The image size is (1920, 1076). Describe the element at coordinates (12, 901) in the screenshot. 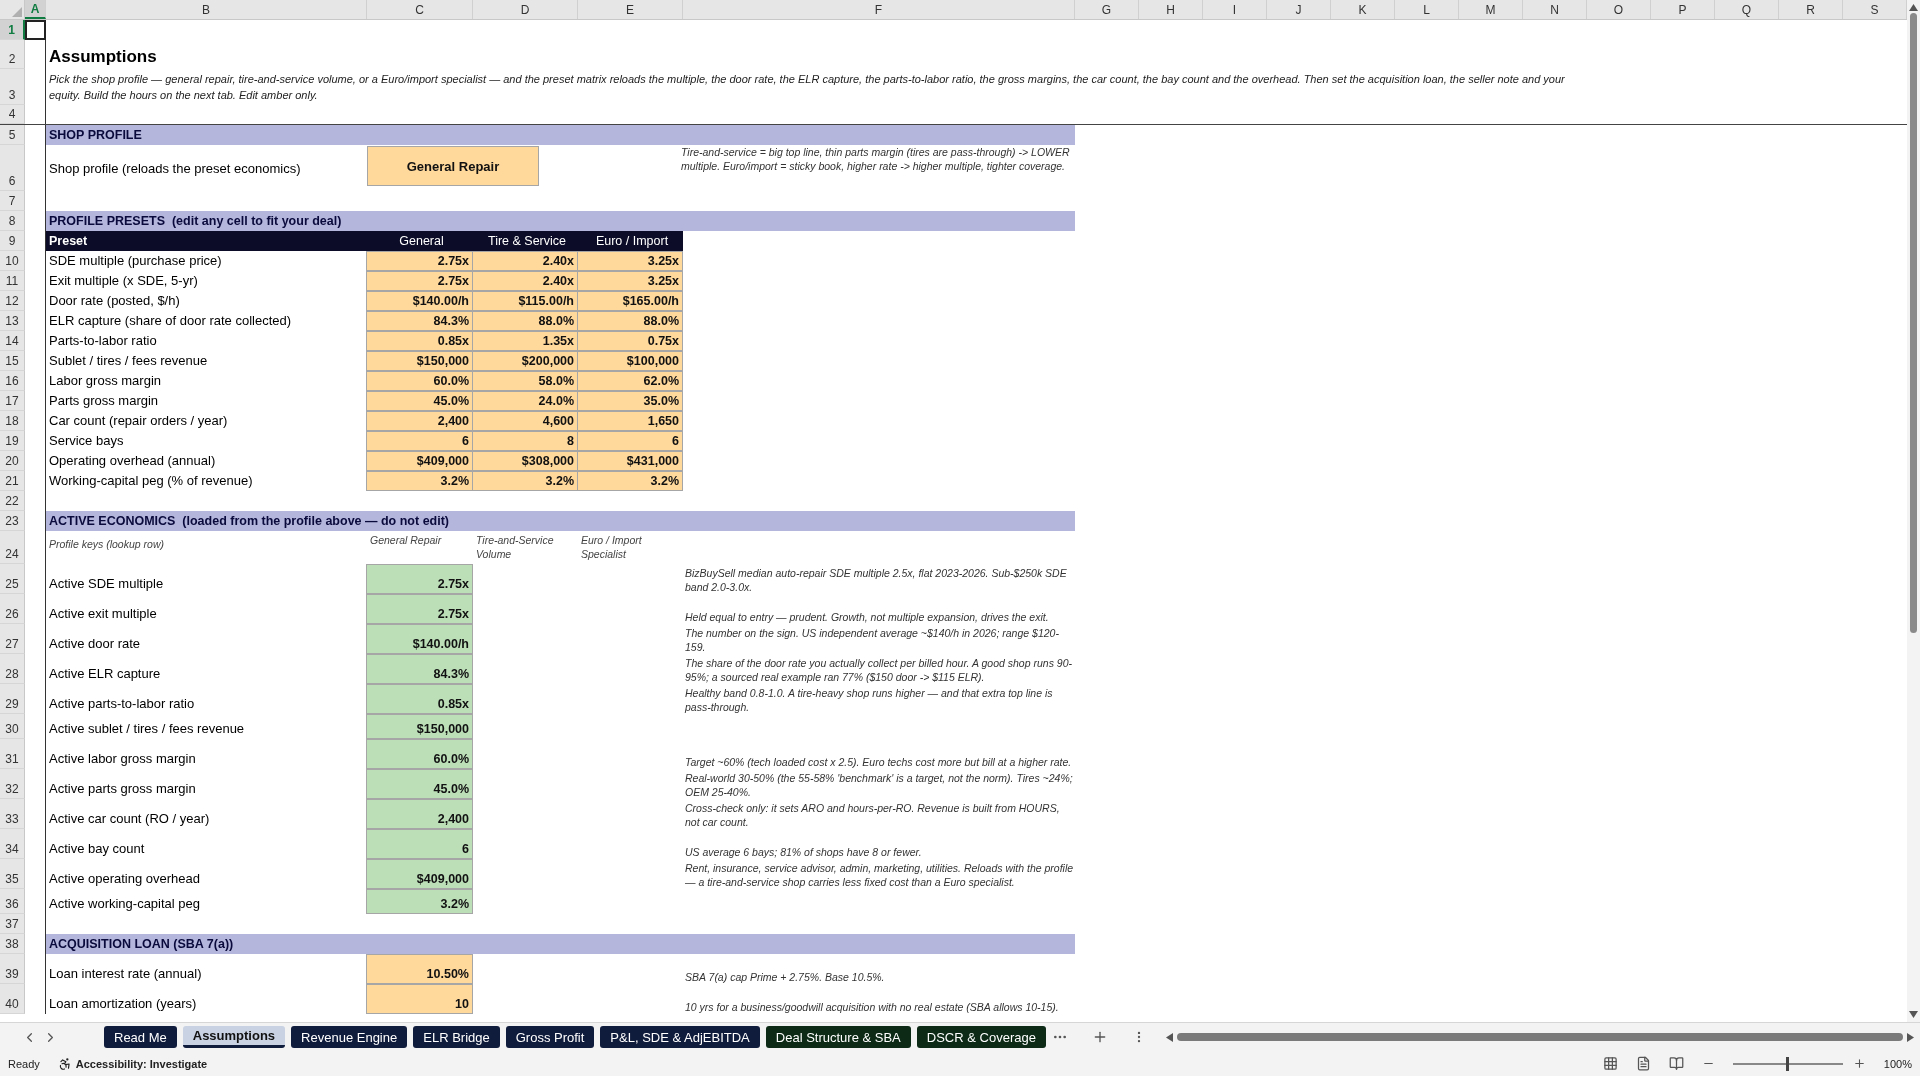

I see `row-number: 36` at that location.